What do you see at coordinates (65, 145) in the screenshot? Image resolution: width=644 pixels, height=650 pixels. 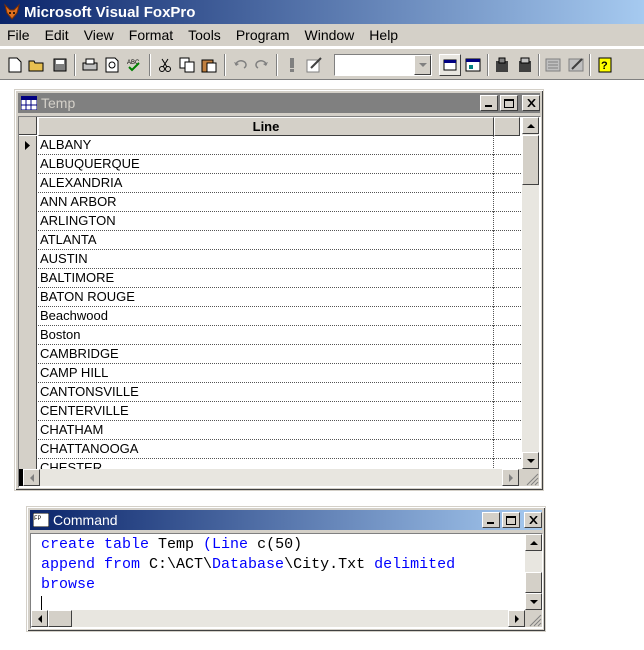 I see `line-cell: ALBANY` at bounding box center [65, 145].